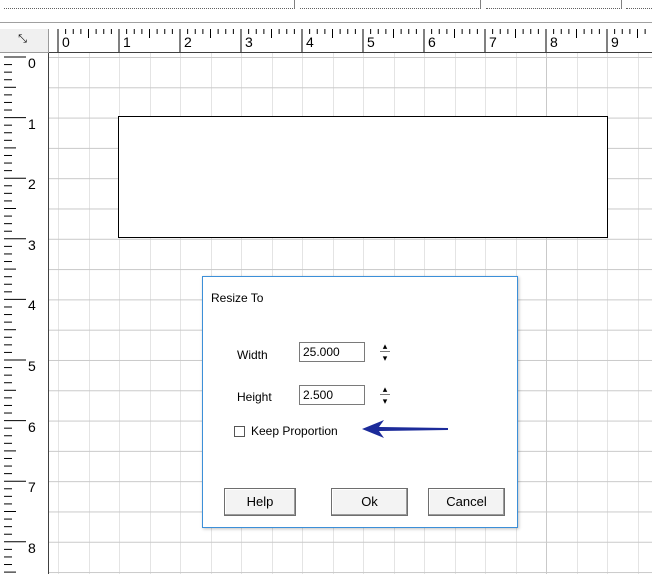 The image size is (652, 574). I want to click on help-button: Help, so click(260, 502).